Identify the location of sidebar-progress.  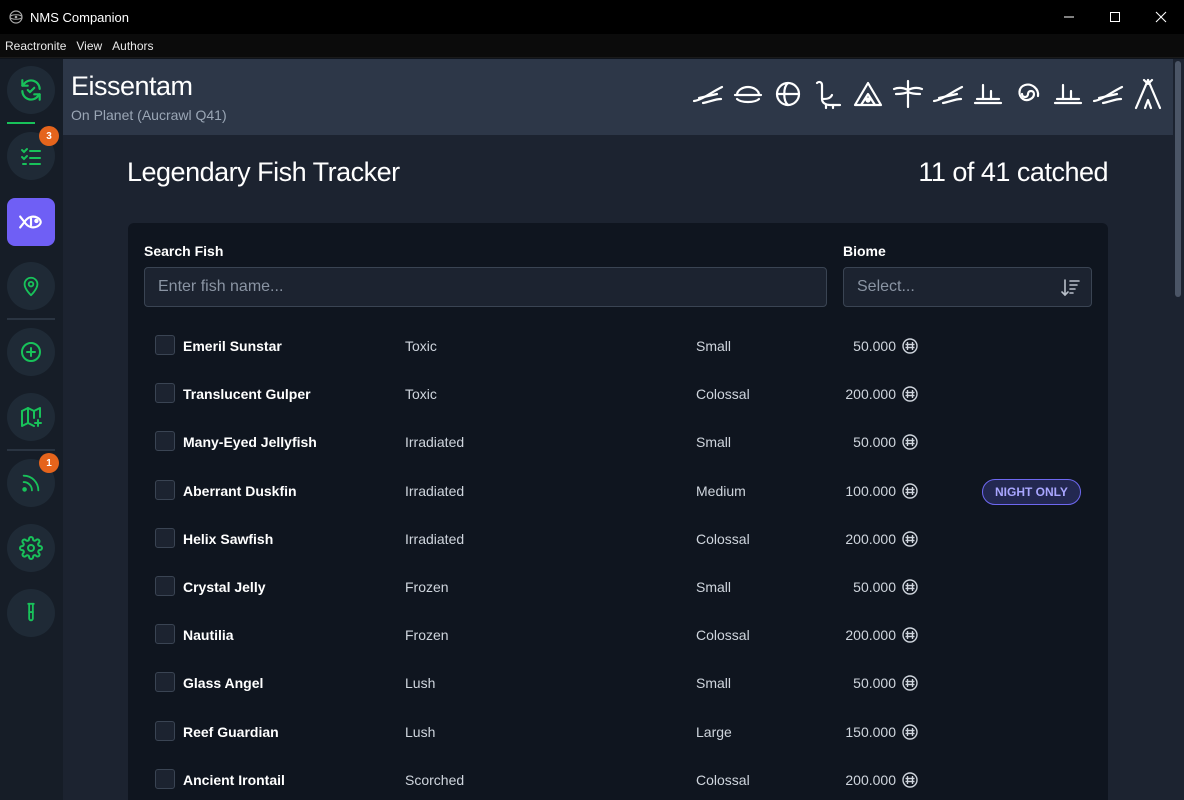
(21, 123).